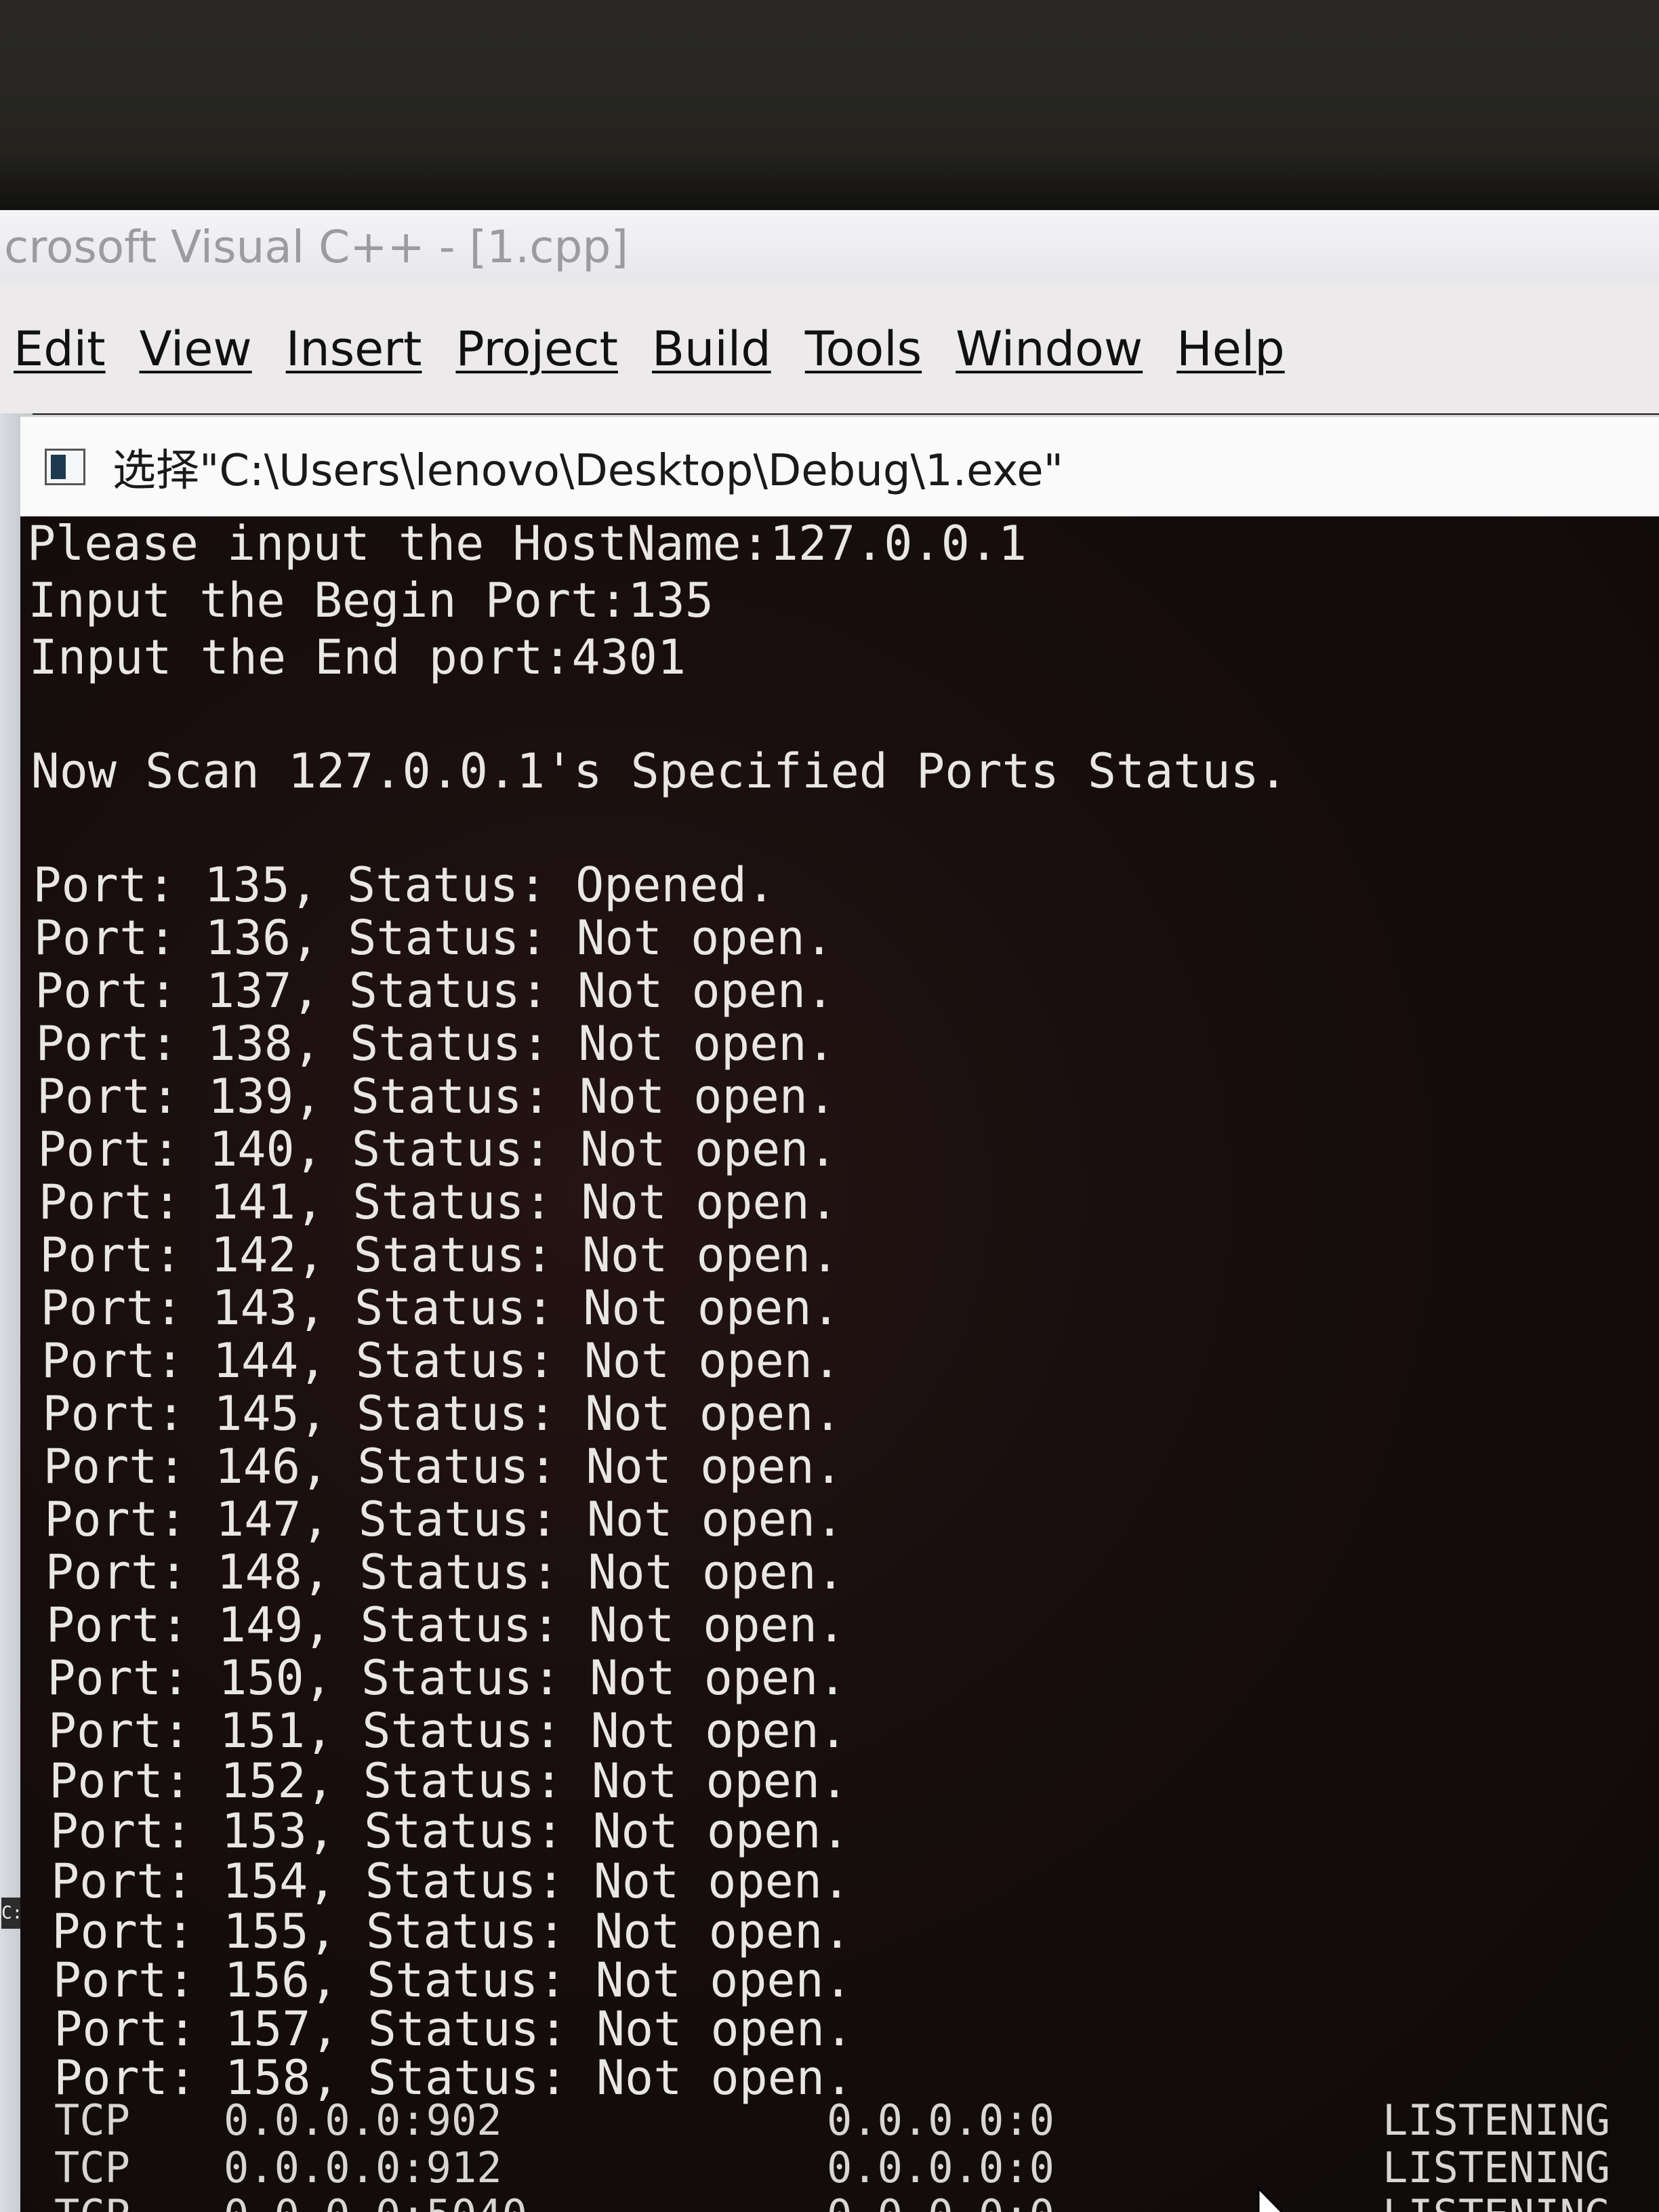 The width and height of the screenshot is (1659, 2212). Describe the element at coordinates (451, 1881) in the screenshot. I see `port-status-line: Port: 154, Status: Not open.` at that location.